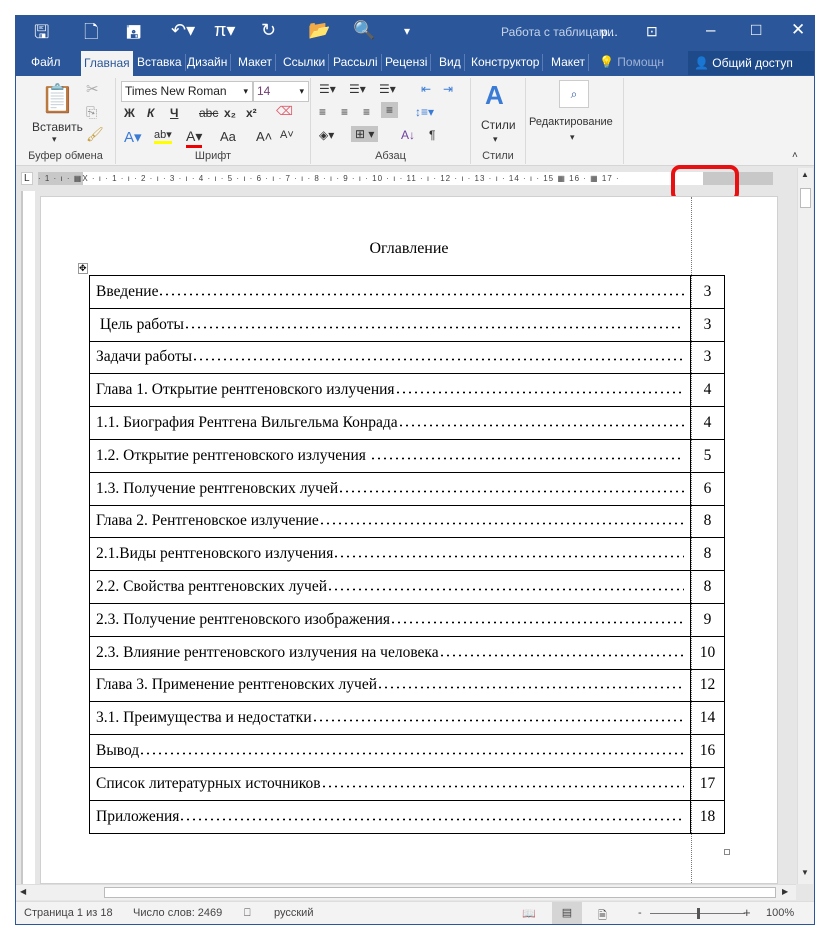 Image resolution: width=830 pixels, height=940 pixels. I want to click on share-button: 👤 Общий доступ, so click(751, 63).